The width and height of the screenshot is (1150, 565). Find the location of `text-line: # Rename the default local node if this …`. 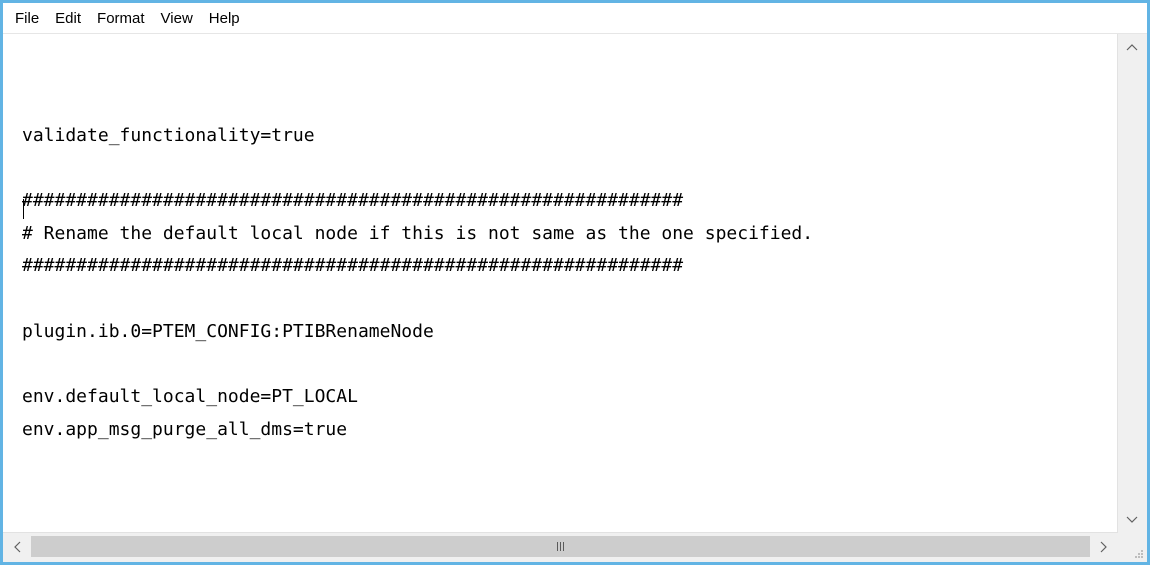

text-line: # Rename the default local node if this … is located at coordinates (570, 234).